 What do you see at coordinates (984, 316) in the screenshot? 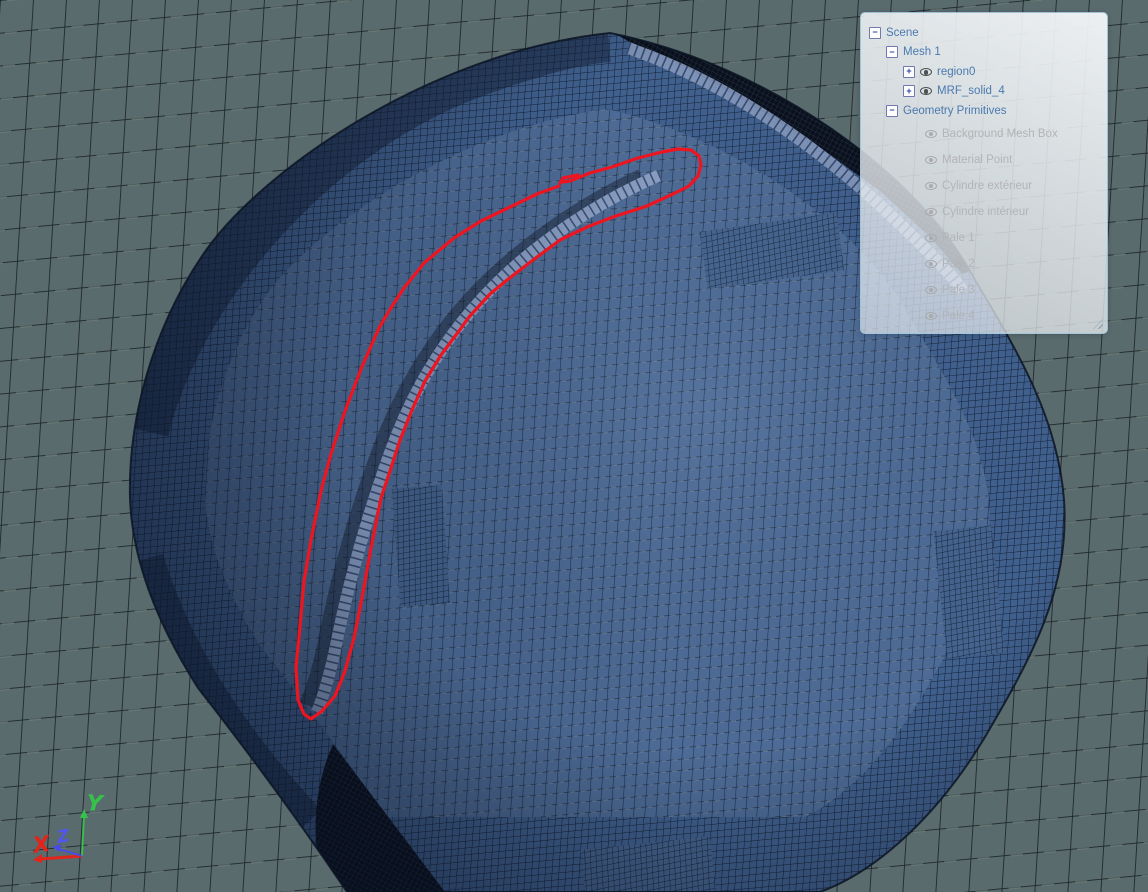
I see `tree-item-pale-4: Pale 4` at bounding box center [984, 316].